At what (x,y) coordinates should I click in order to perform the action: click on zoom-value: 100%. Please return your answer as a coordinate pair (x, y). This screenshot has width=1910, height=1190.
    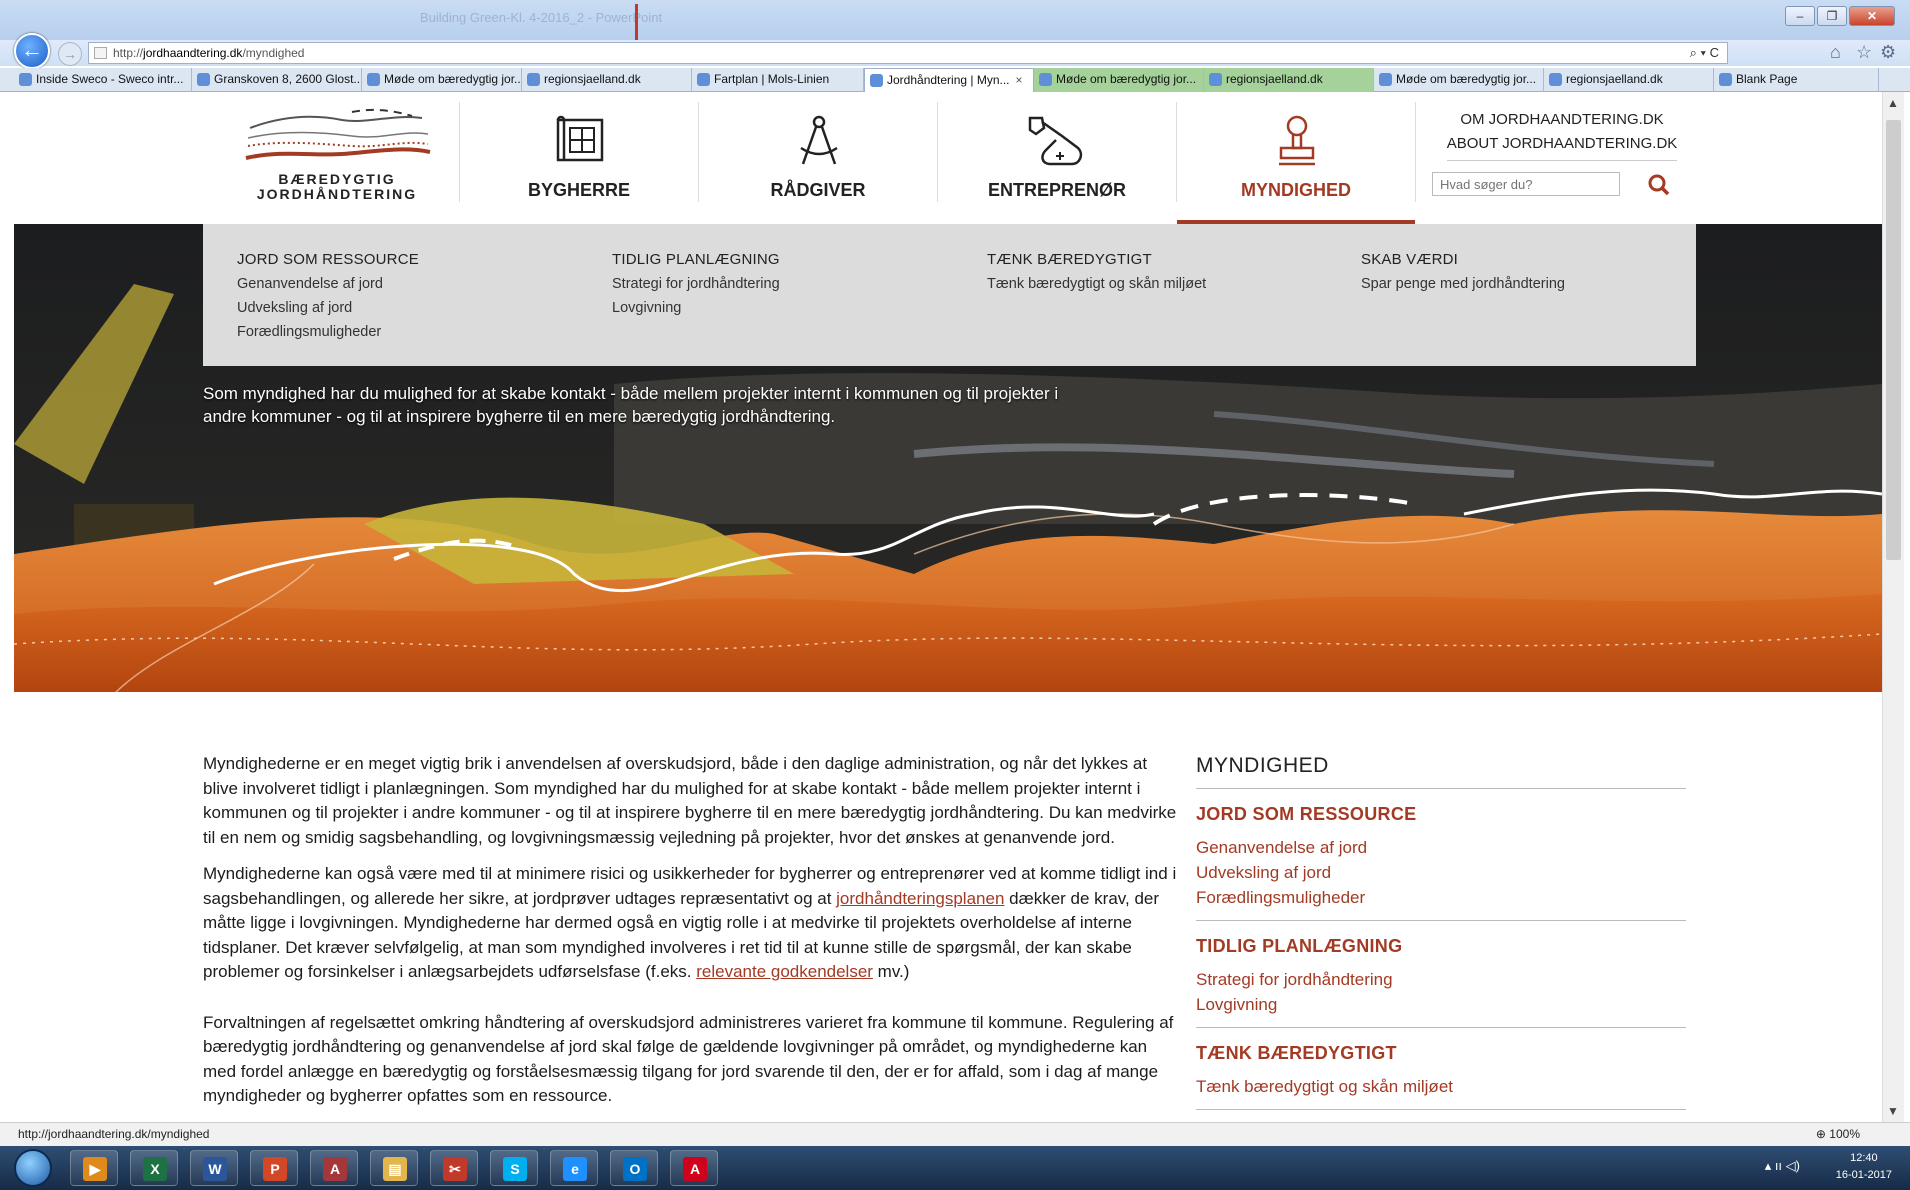
    Looking at the image, I should click on (1844, 1134).